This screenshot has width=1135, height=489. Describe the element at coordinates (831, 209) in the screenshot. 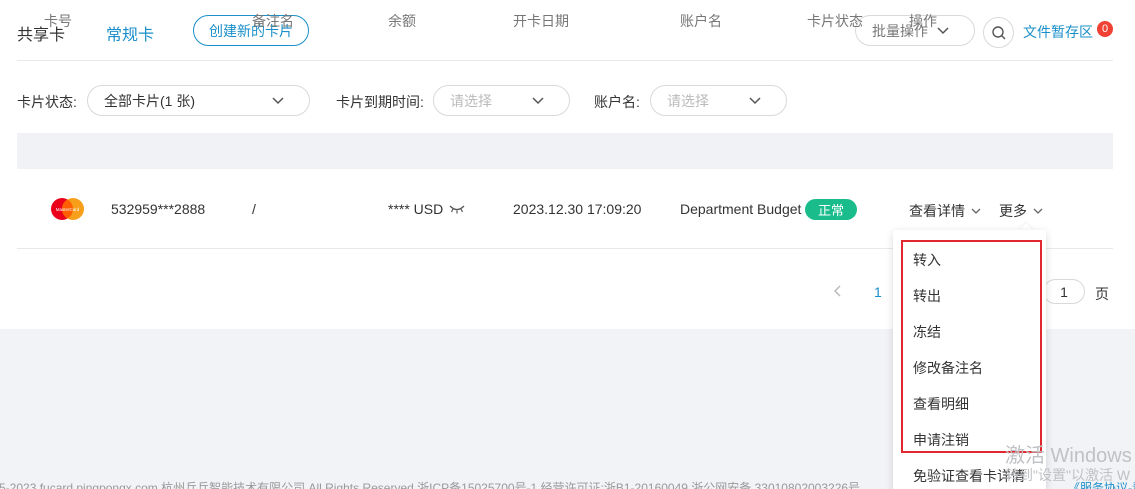

I see `status-badge: 正常` at that location.